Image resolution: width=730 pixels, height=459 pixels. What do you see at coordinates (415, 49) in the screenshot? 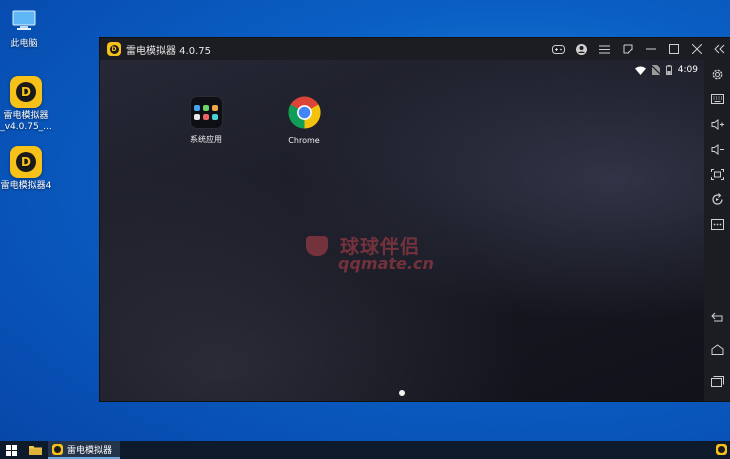
I see `title-bar: D 雷电模拟器 4.0.75` at bounding box center [415, 49].